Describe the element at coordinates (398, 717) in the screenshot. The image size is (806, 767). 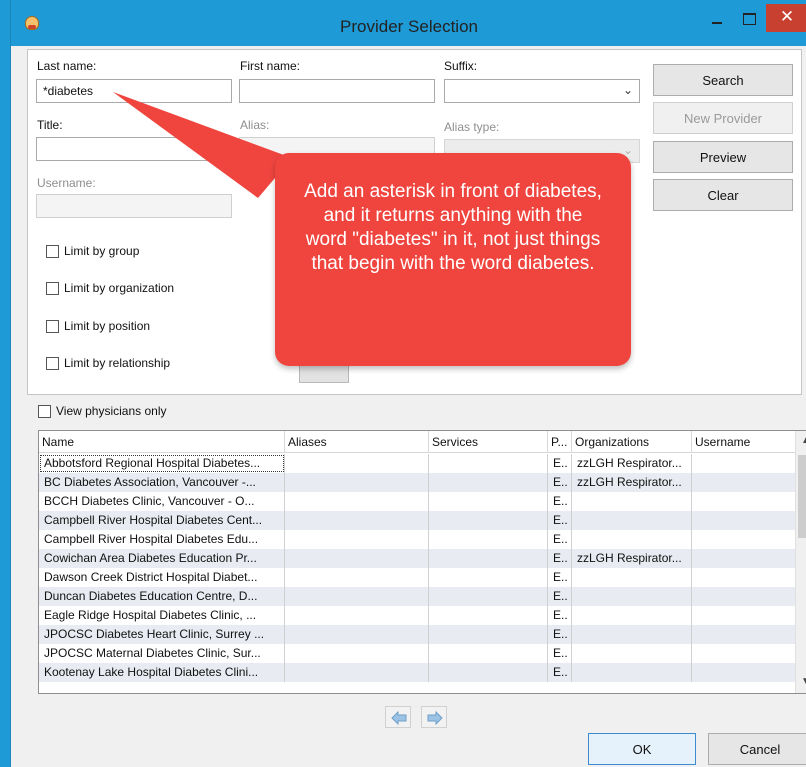
I see `previous-page-button` at that location.